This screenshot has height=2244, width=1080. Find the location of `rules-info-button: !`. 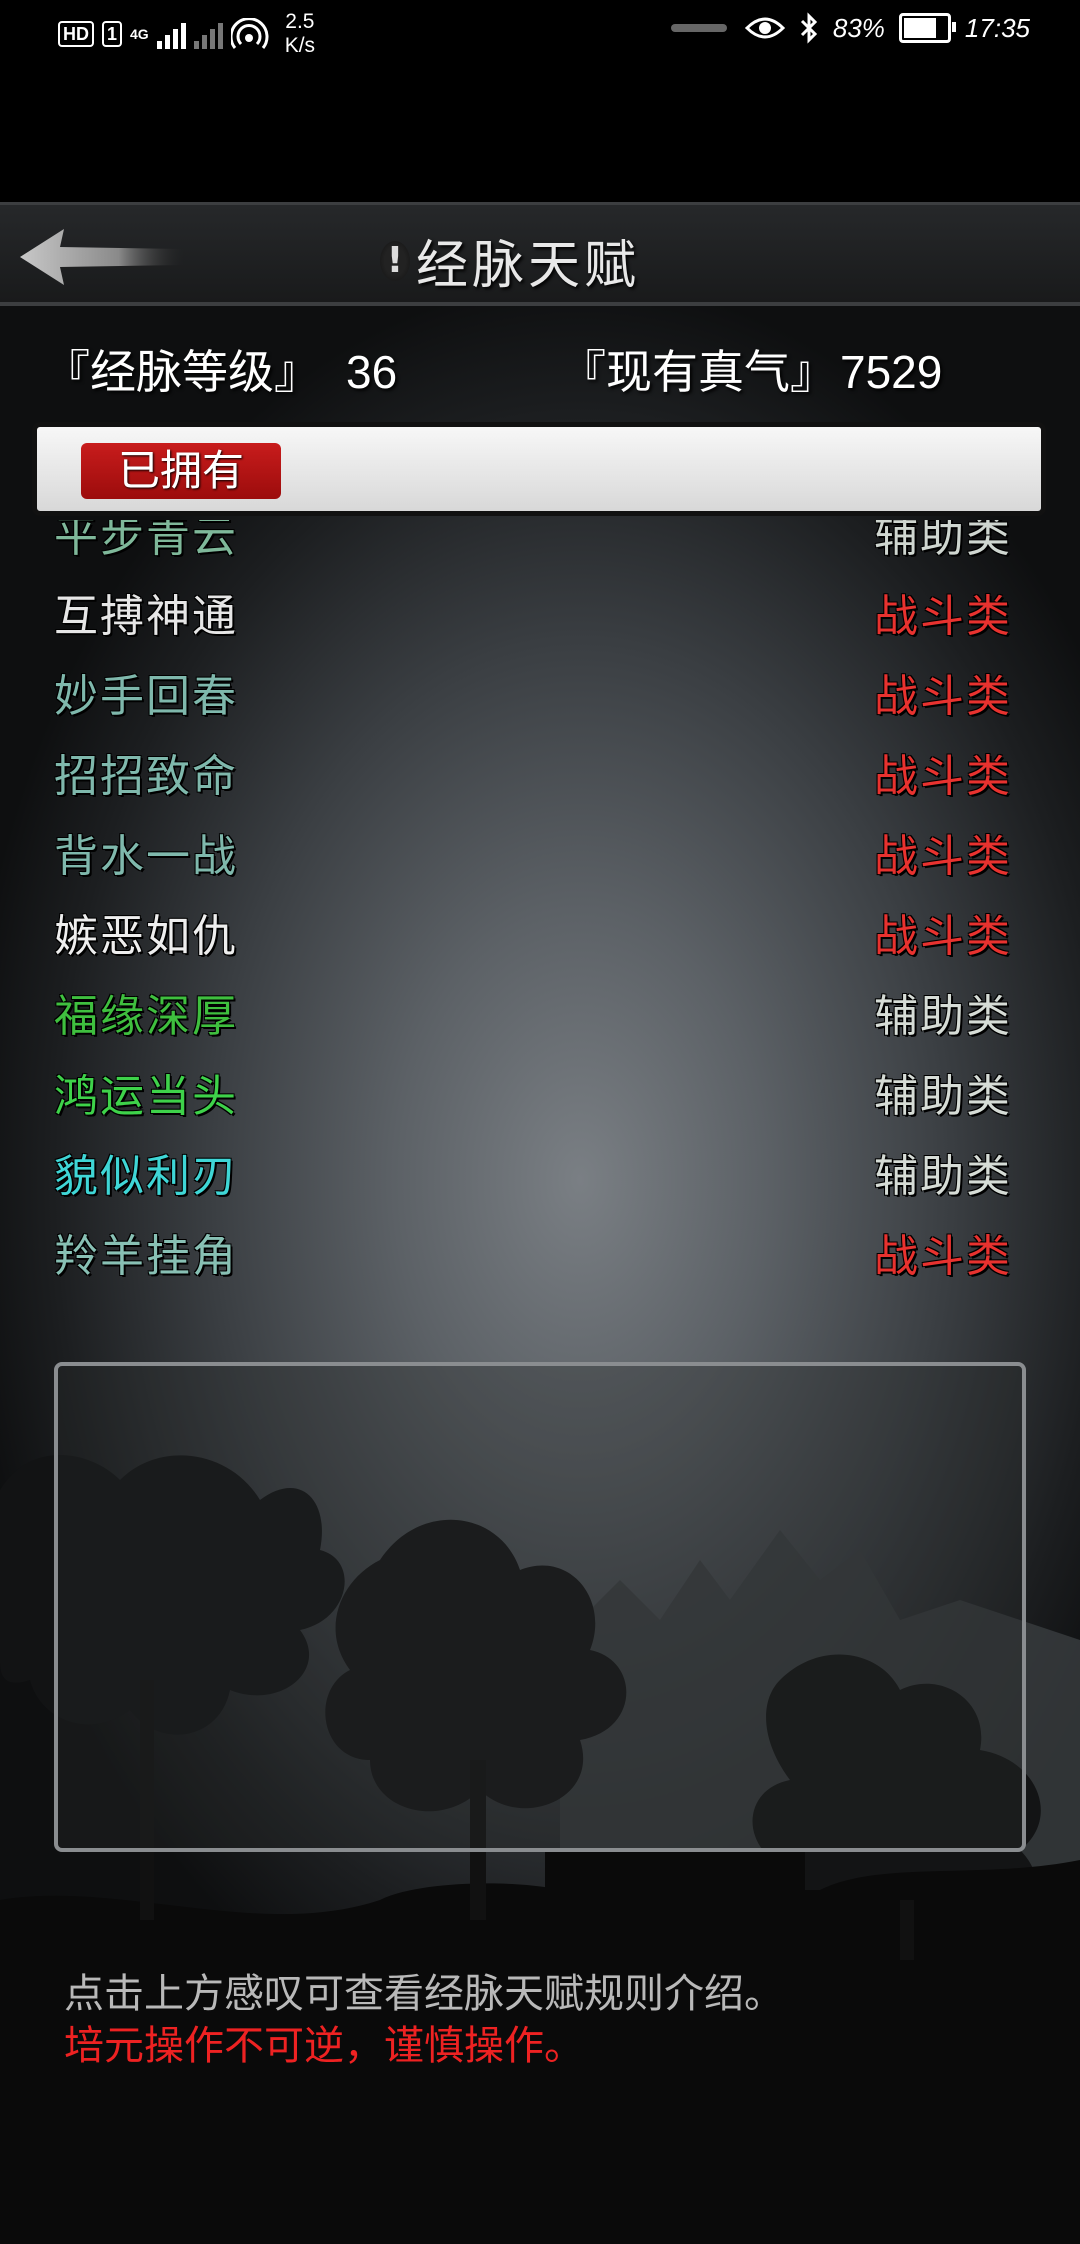

rules-info-button: ! is located at coordinates (395, 260).